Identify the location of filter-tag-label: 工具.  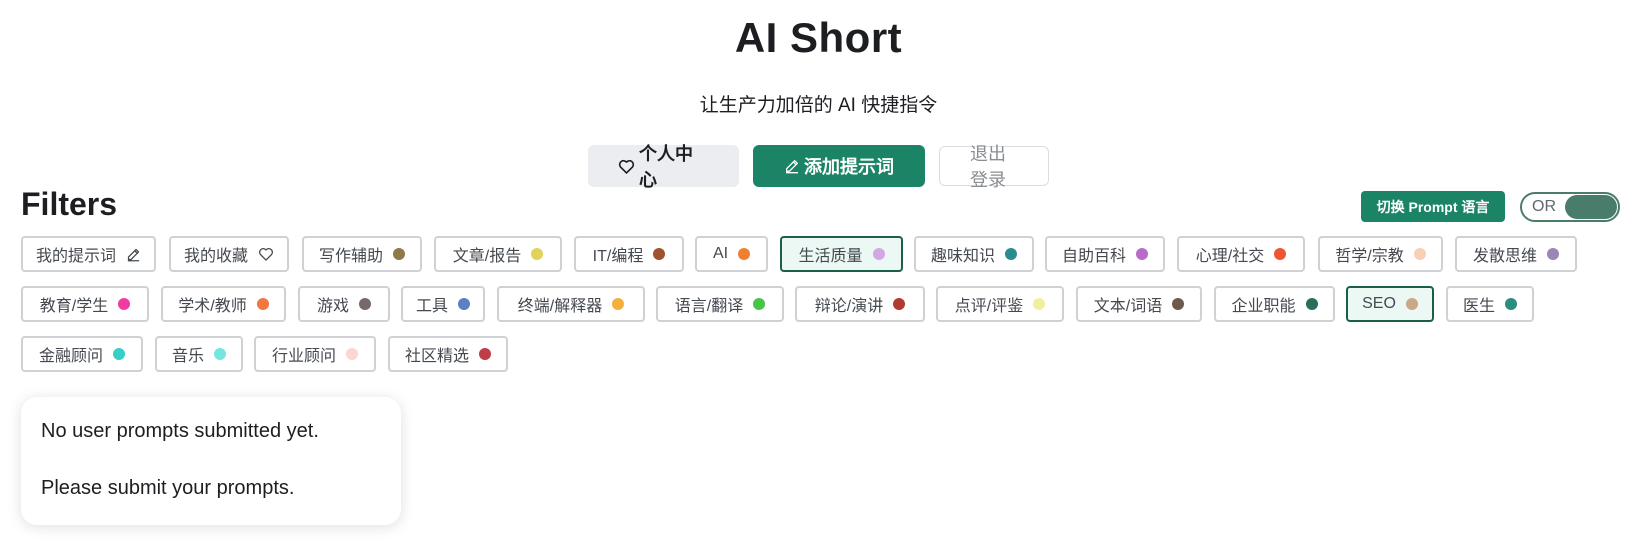
(431, 306).